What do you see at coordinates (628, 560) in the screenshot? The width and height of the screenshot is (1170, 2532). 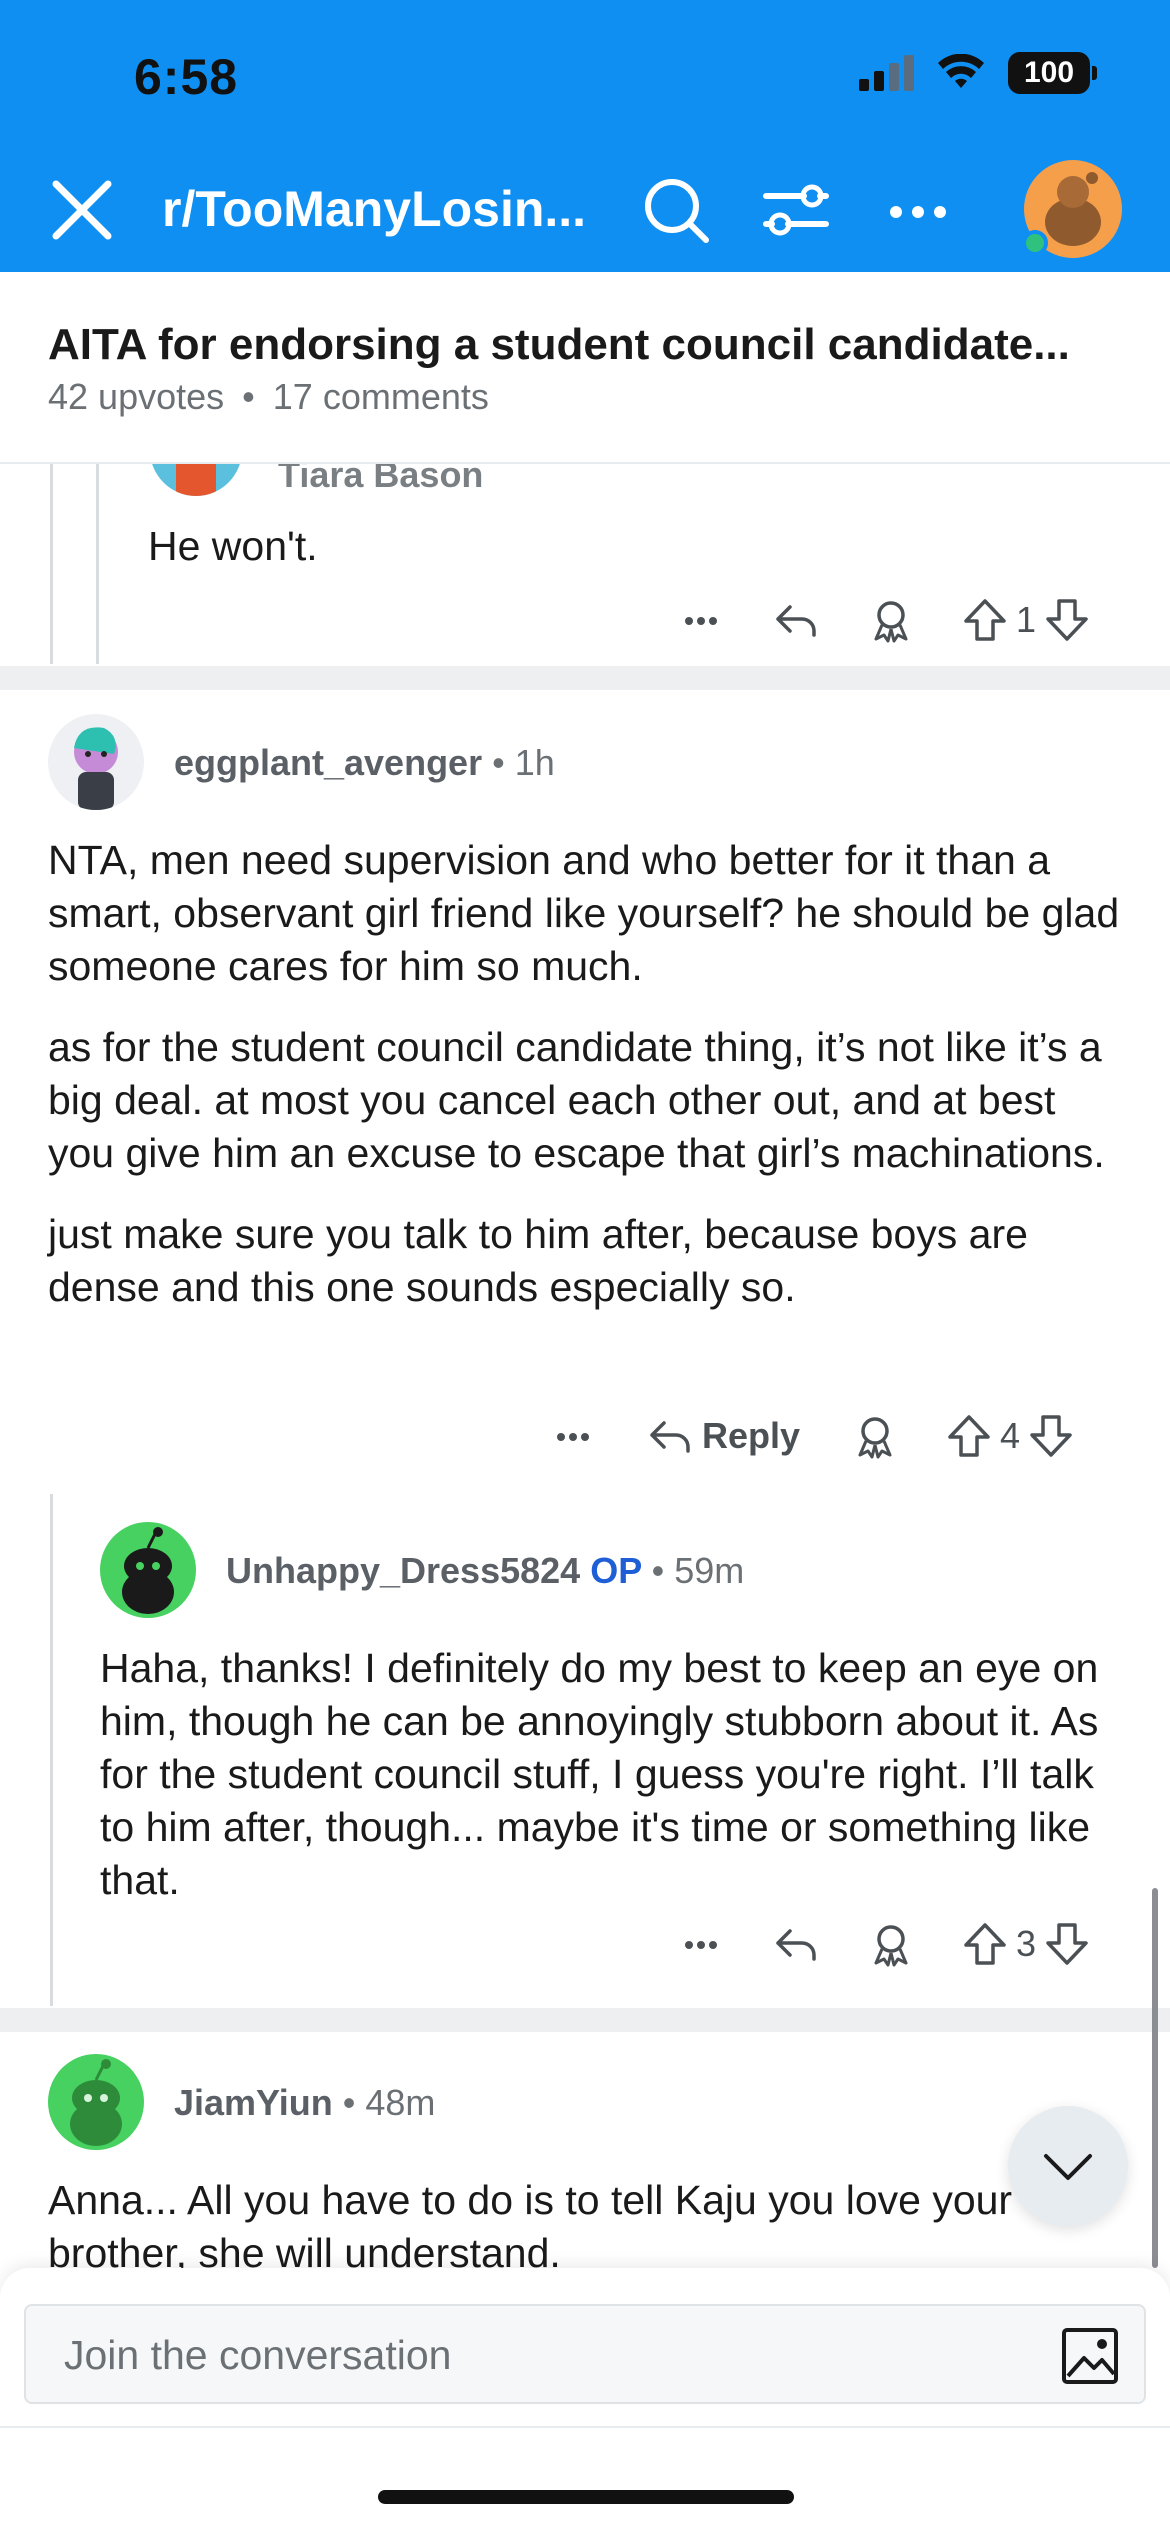 I see `comment-body: He won't.` at bounding box center [628, 560].